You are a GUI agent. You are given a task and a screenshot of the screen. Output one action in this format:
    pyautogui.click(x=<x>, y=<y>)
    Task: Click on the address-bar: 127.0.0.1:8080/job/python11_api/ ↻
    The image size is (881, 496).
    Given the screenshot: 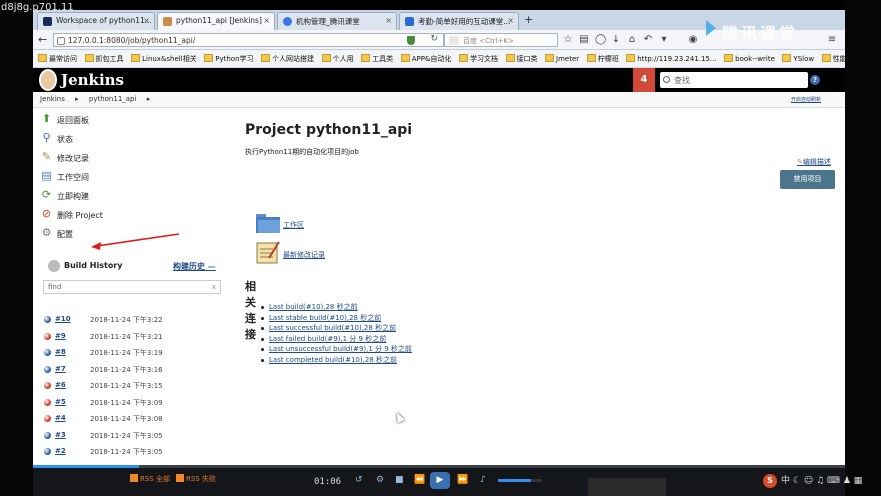 What is the action you would take?
    pyautogui.click(x=248, y=40)
    